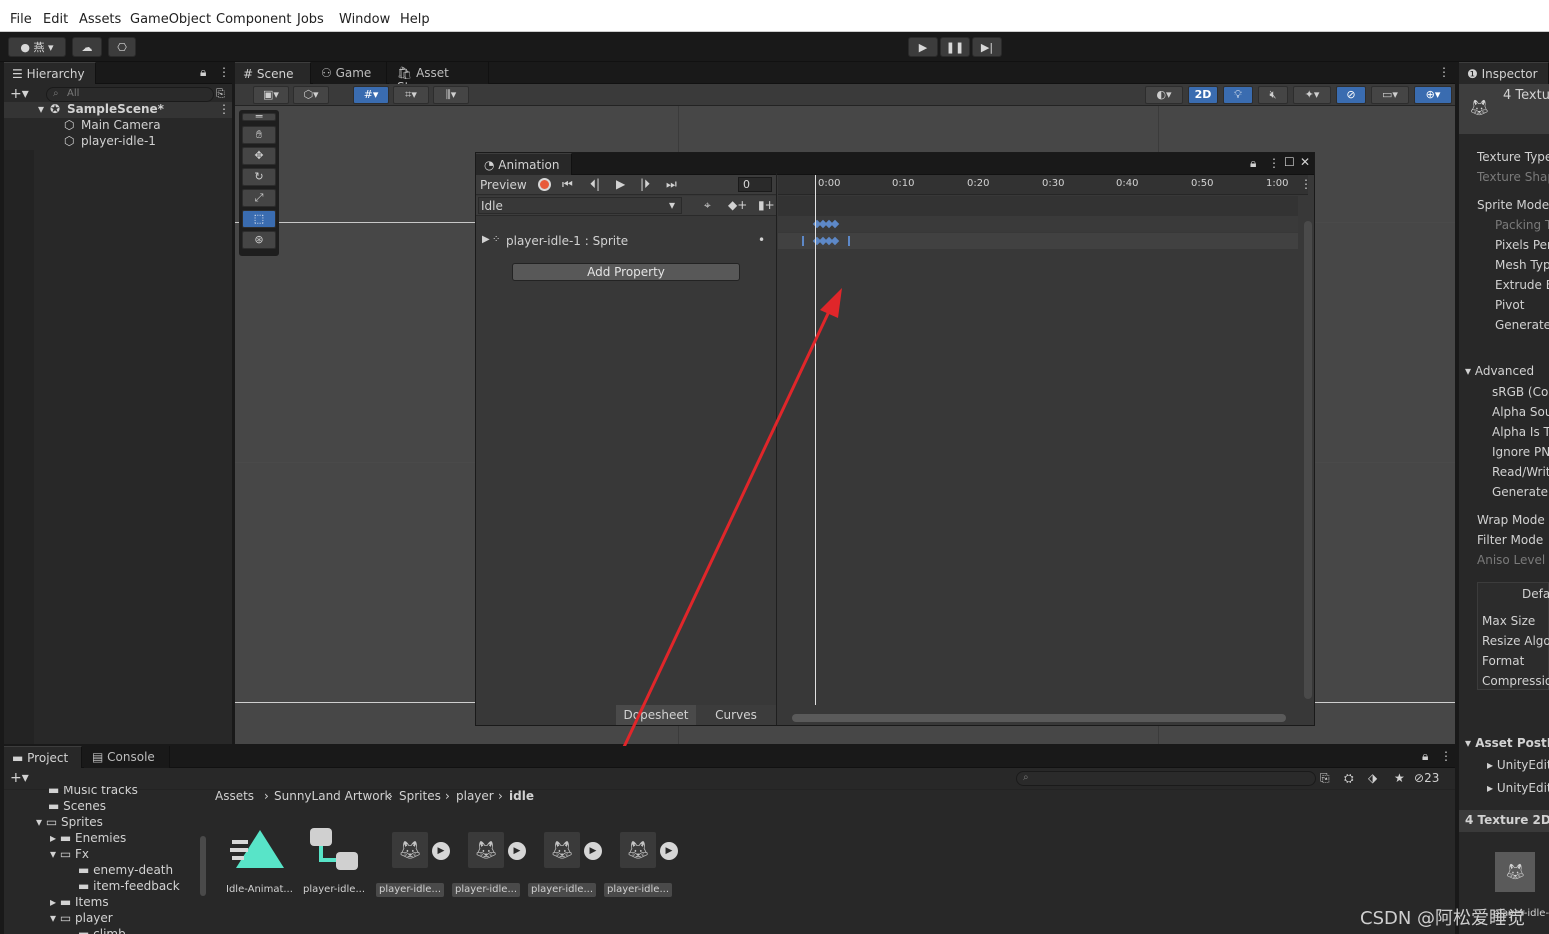 The width and height of the screenshot is (1549, 934). Describe the element at coordinates (1504, 821) in the screenshot. I see `preview-header: 4 Texture 2Ds` at that location.